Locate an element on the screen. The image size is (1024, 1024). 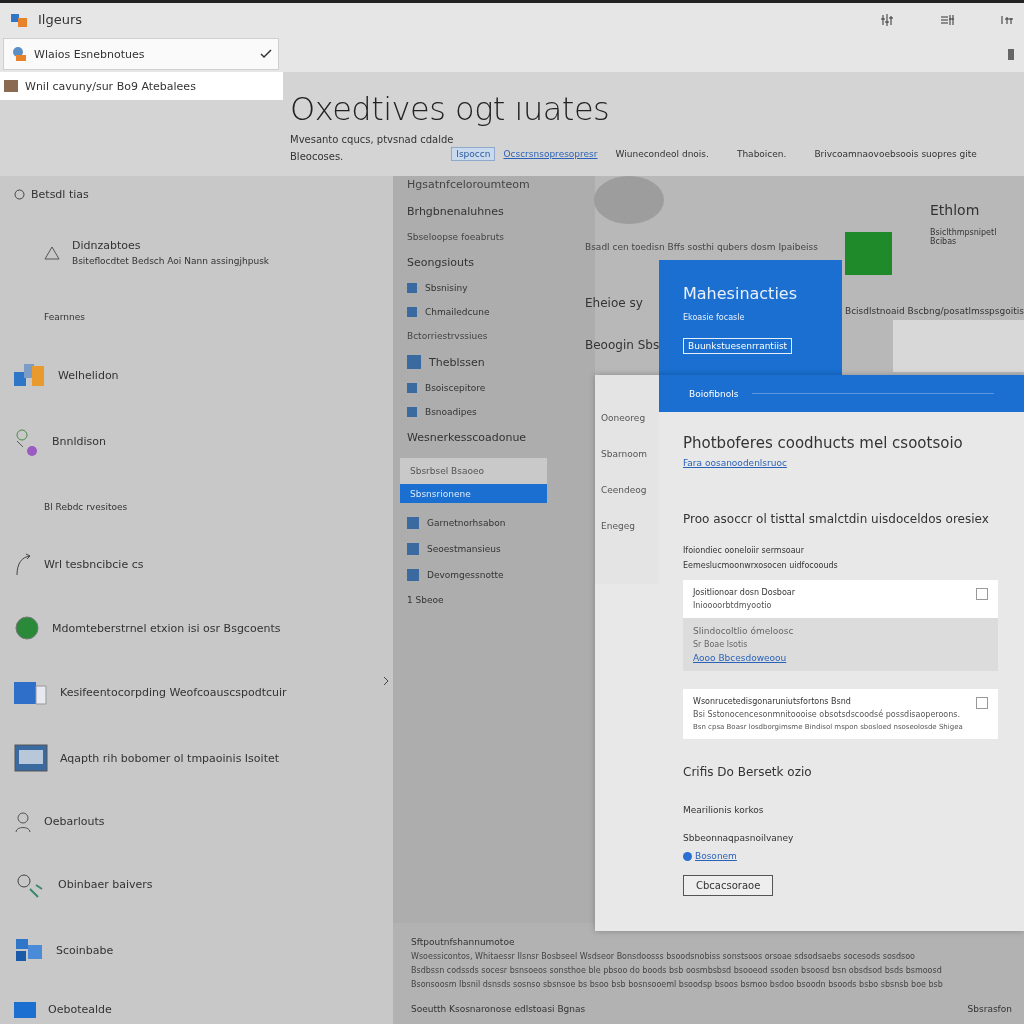
sidebar-note: Bl Rebdc rvesitoes is located at coordinates (86, 507).